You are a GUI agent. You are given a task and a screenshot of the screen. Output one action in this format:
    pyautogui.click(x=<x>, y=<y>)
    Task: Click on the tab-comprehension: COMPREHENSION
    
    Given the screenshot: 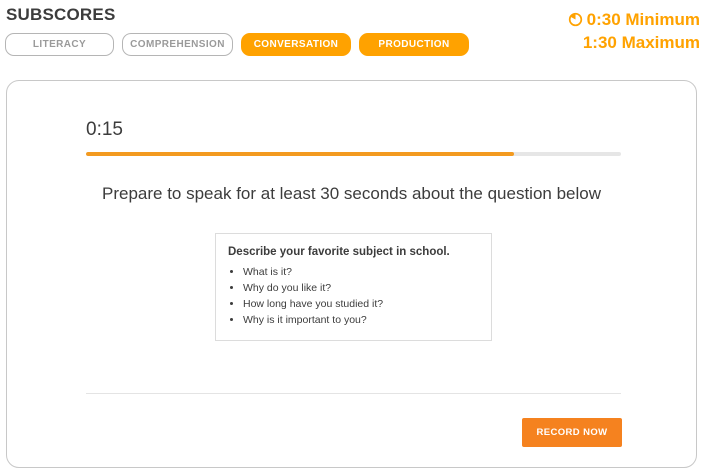 What is the action you would take?
    pyautogui.click(x=177, y=44)
    